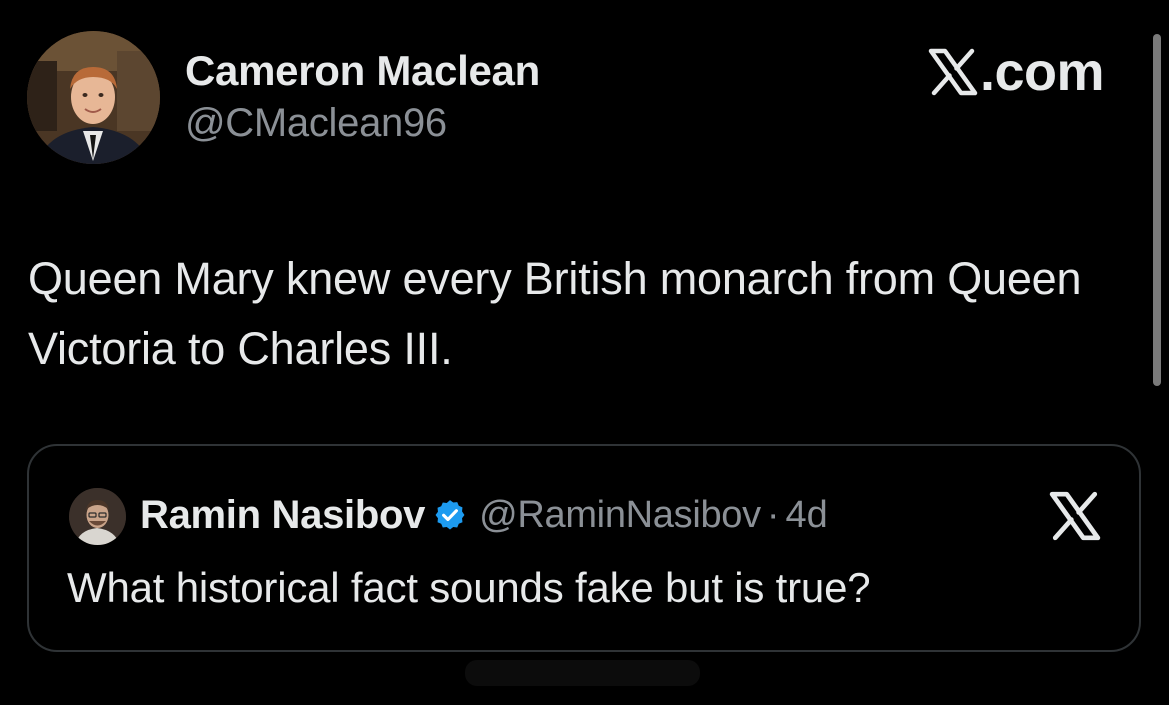 The height and width of the screenshot is (705, 1169). What do you see at coordinates (582, 673) in the screenshot?
I see `blurred-region` at bounding box center [582, 673].